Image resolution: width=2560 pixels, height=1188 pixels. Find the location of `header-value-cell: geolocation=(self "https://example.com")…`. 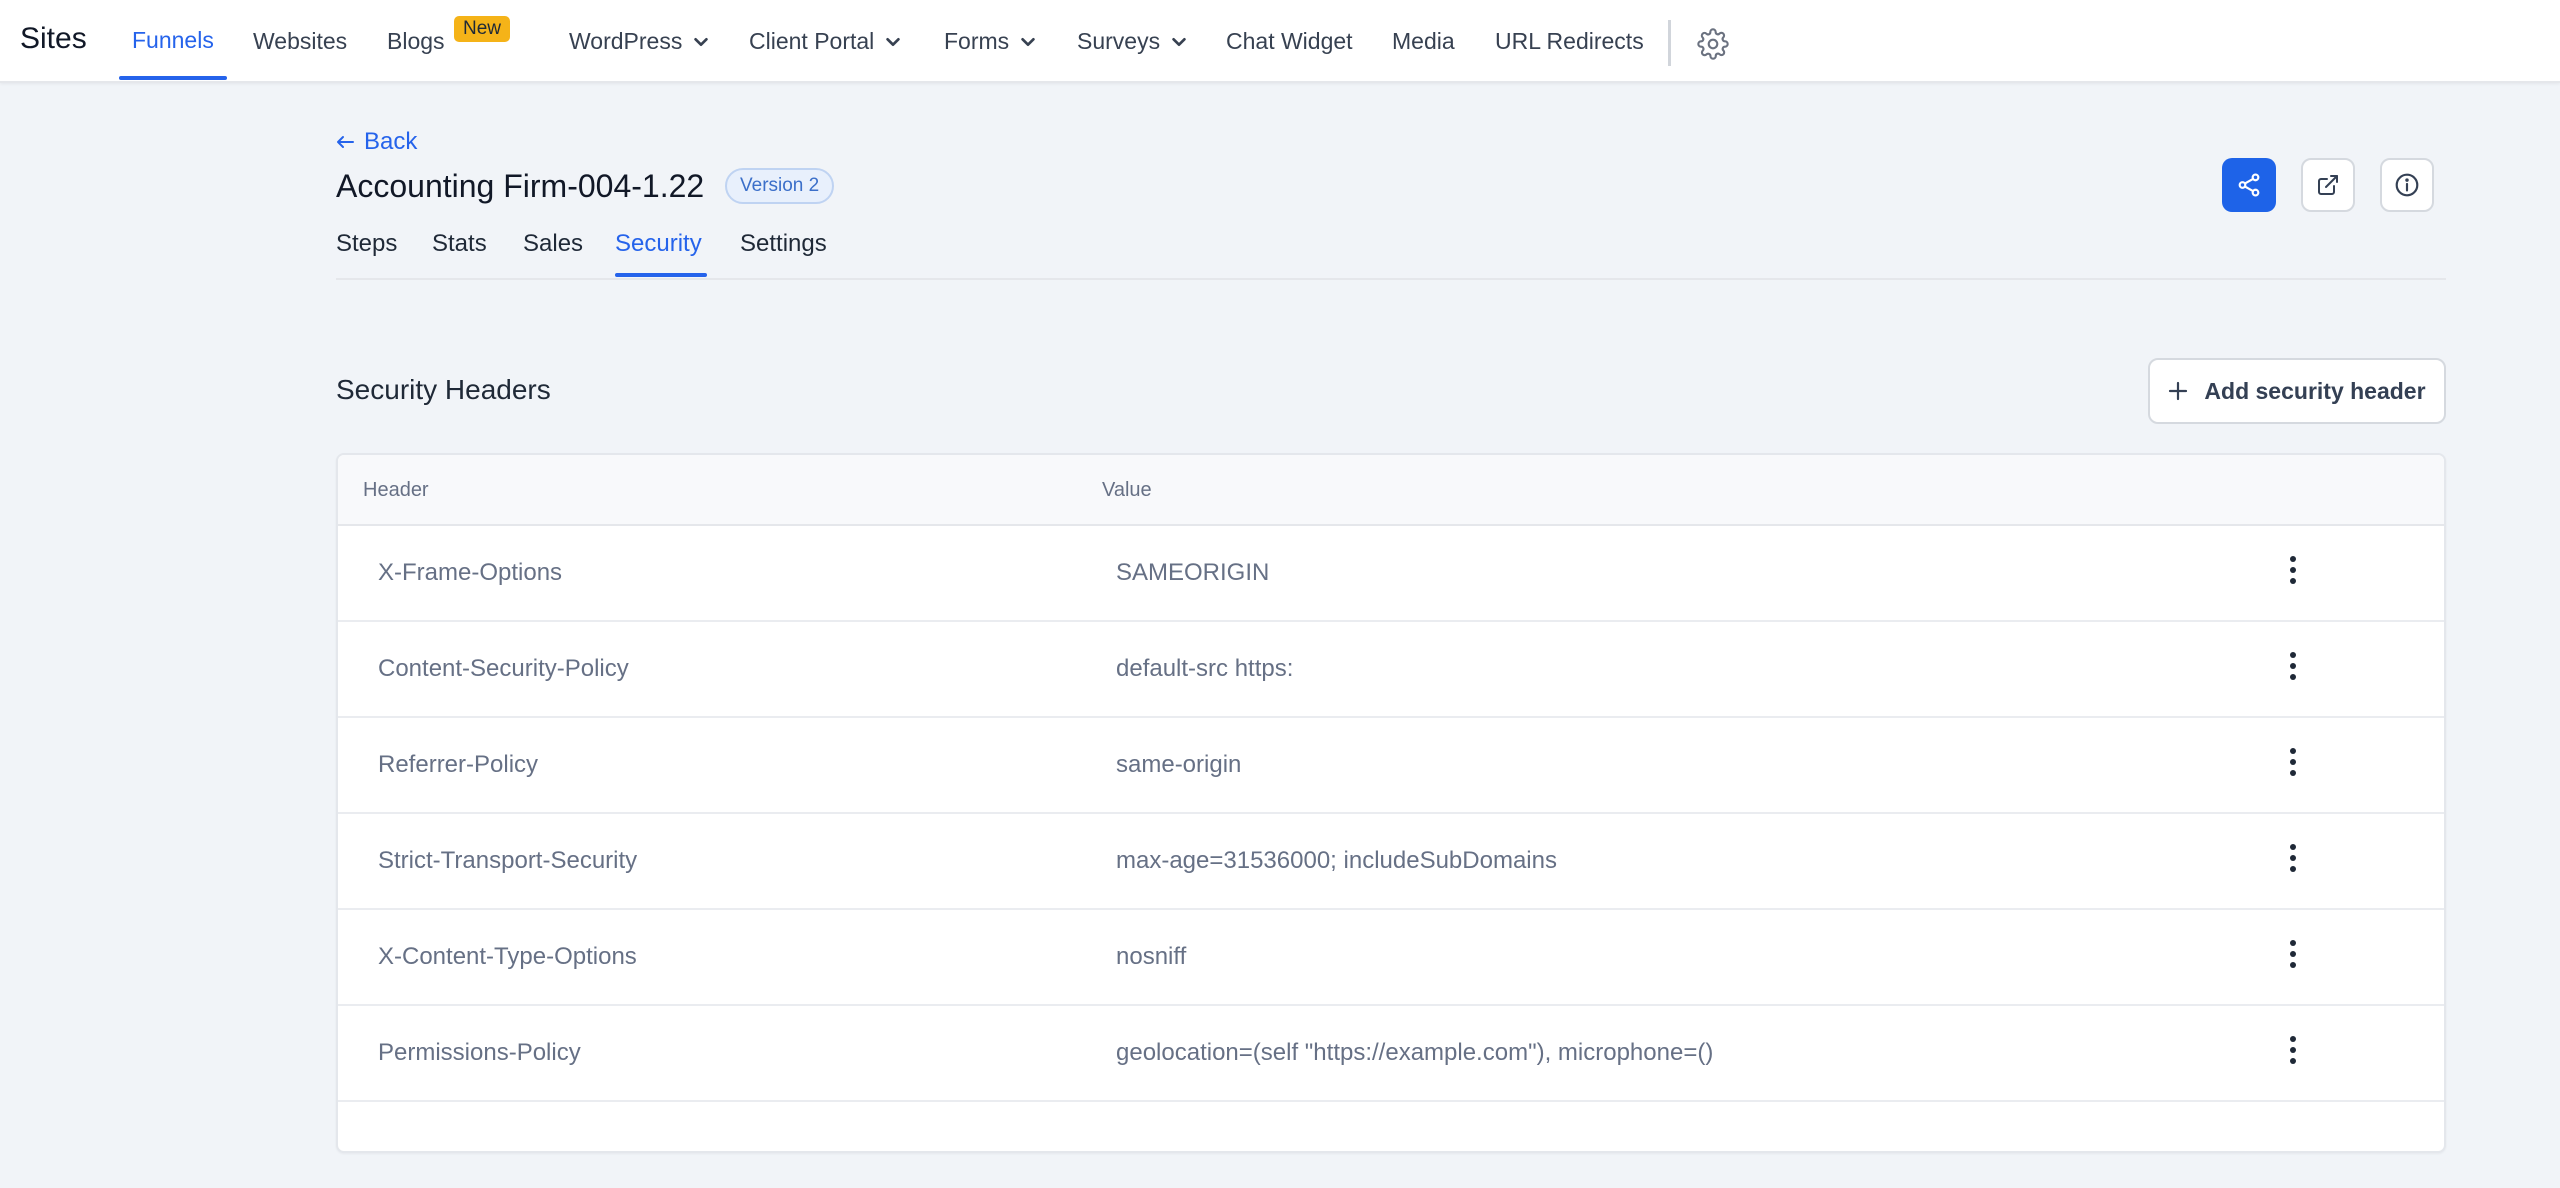

header-value-cell: geolocation=(self "https://example.com")… is located at coordinates (1415, 1052).